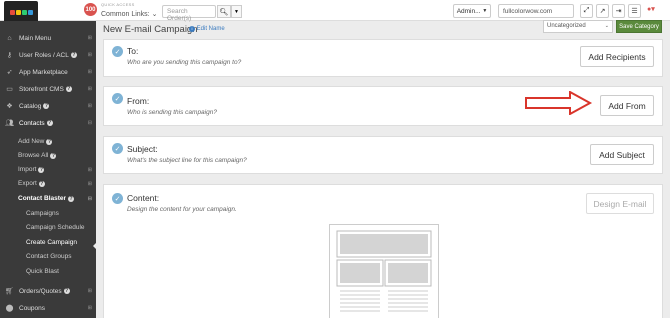 This screenshot has height=318, width=670. What do you see at coordinates (192, 29) in the screenshot?
I see `info-icon: i` at bounding box center [192, 29].